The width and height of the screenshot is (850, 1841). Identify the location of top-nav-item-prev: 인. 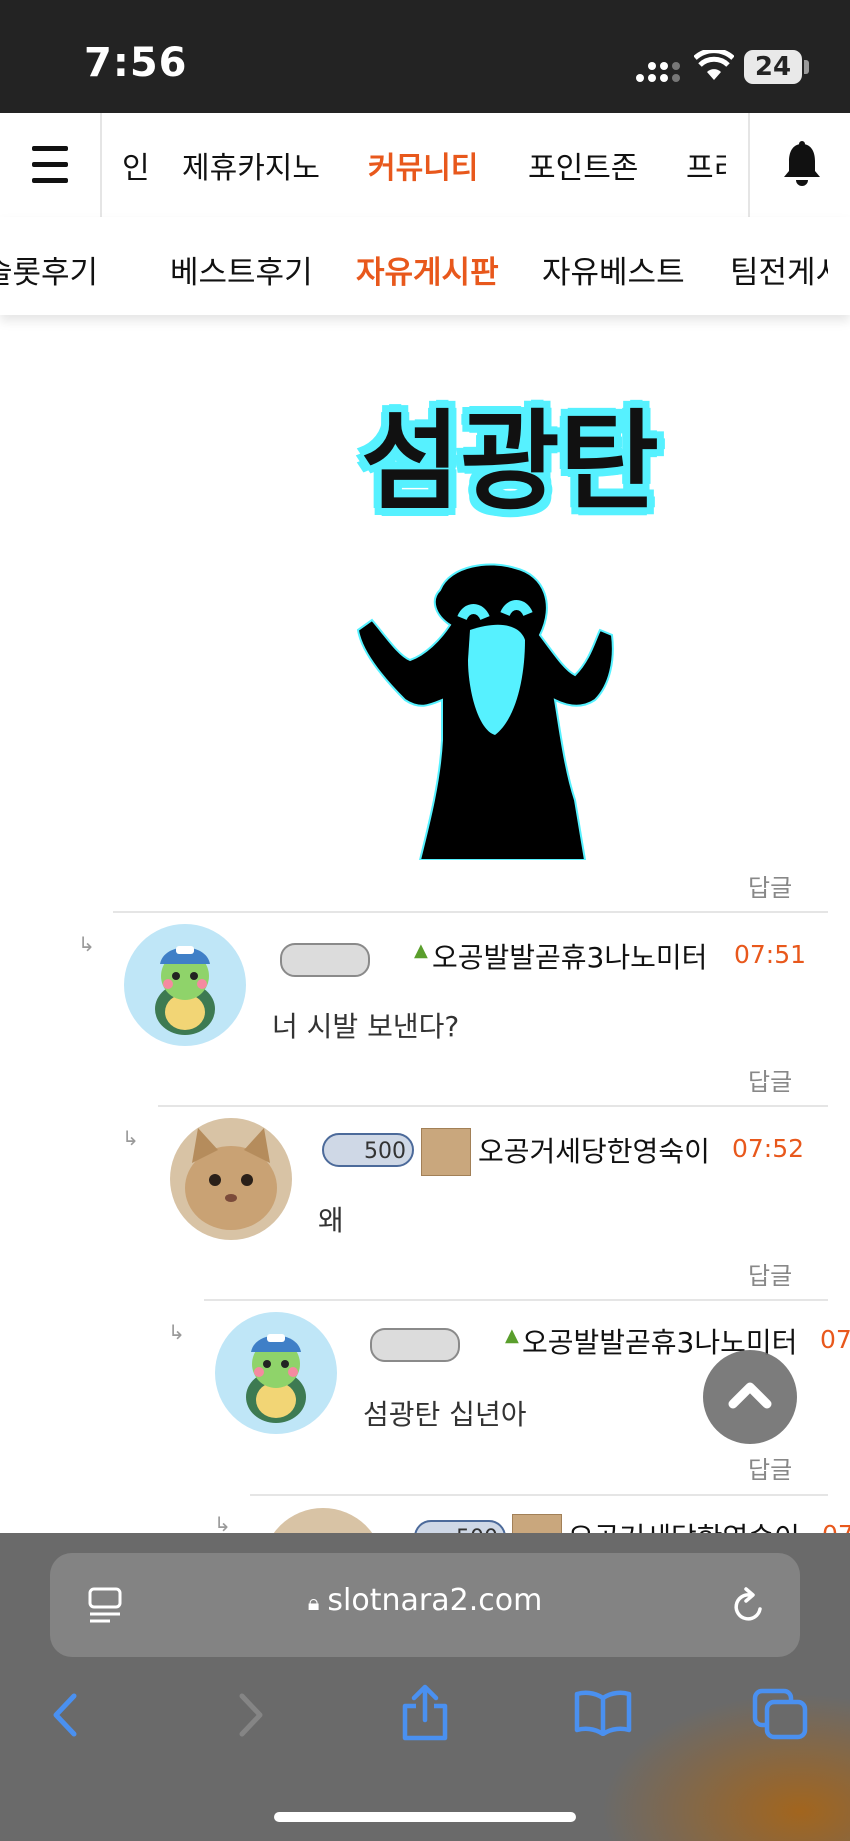
(136, 165).